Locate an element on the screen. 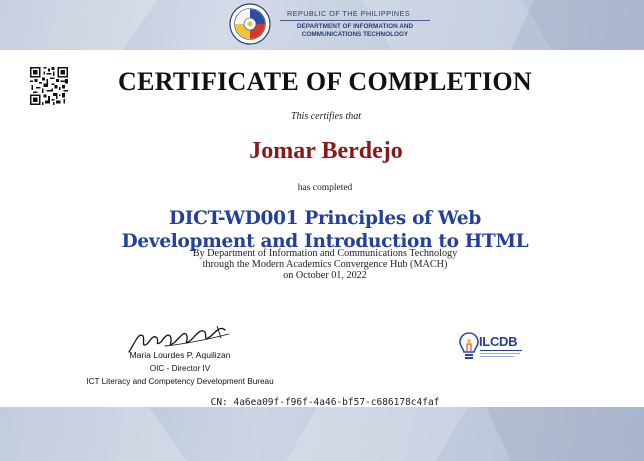  issue-date: on October 01, 2022 is located at coordinates (325, 275).